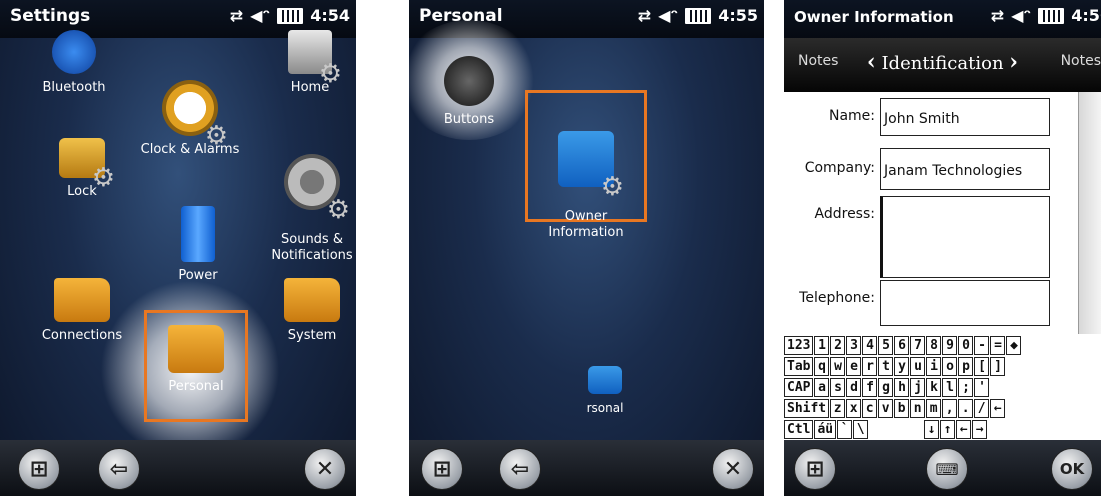 This screenshot has height=496, width=1101. I want to click on keyboard-key: c, so click(870, 408).